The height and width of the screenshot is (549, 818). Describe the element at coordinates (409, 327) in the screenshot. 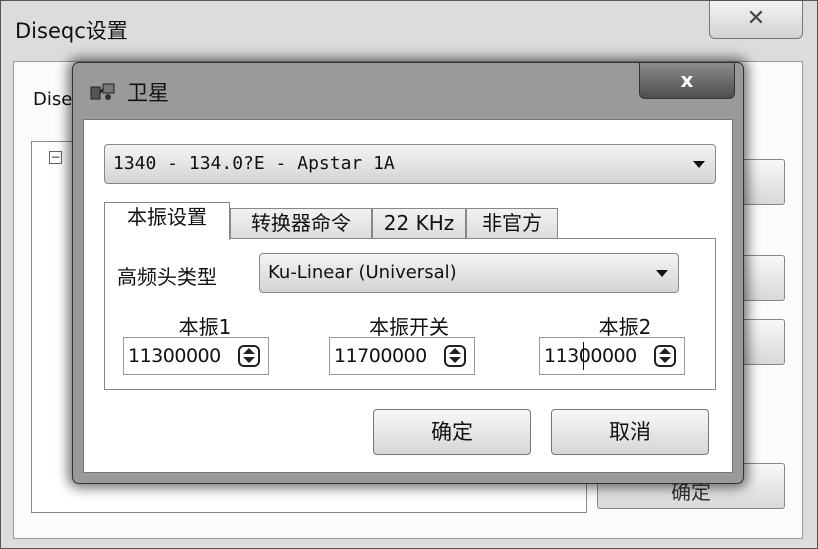

I see `lof-switch-label: 本振开关` at that location.